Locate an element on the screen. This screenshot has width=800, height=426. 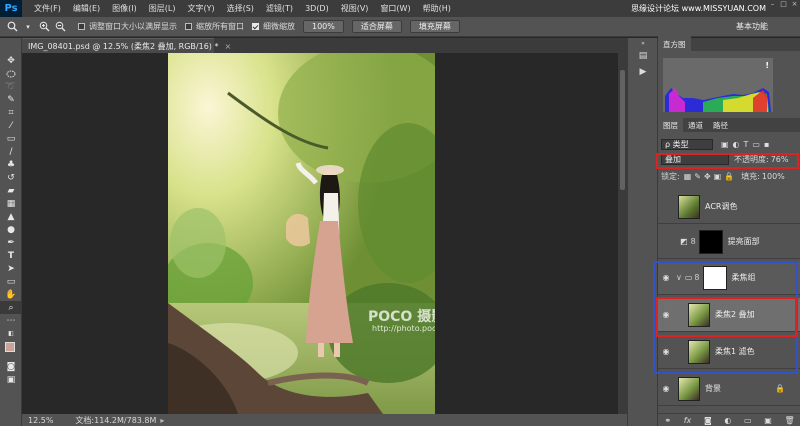
path-selection-tool-icon: ➤ is located at coordinates (11, 268).